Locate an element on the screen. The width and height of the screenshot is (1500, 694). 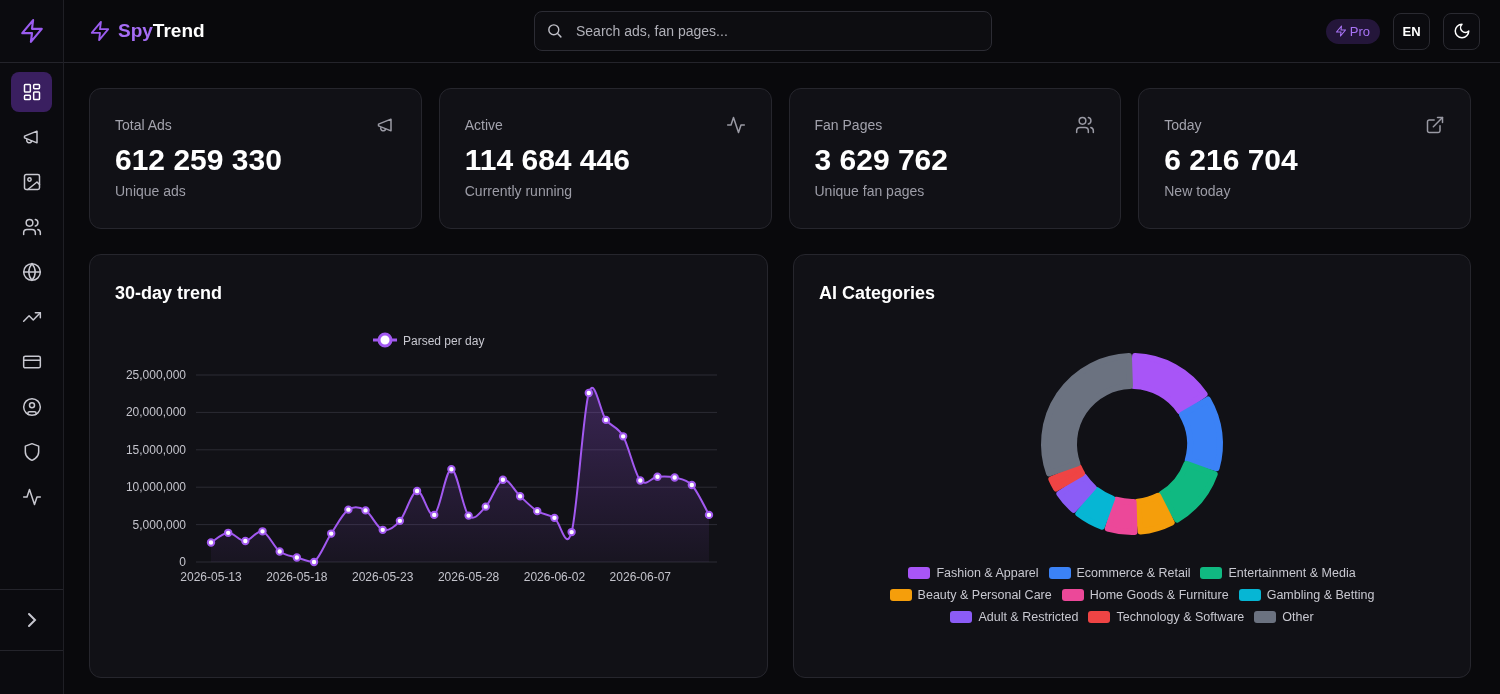
stat-value: 114 684 446 is located at coordinates (547, 160).